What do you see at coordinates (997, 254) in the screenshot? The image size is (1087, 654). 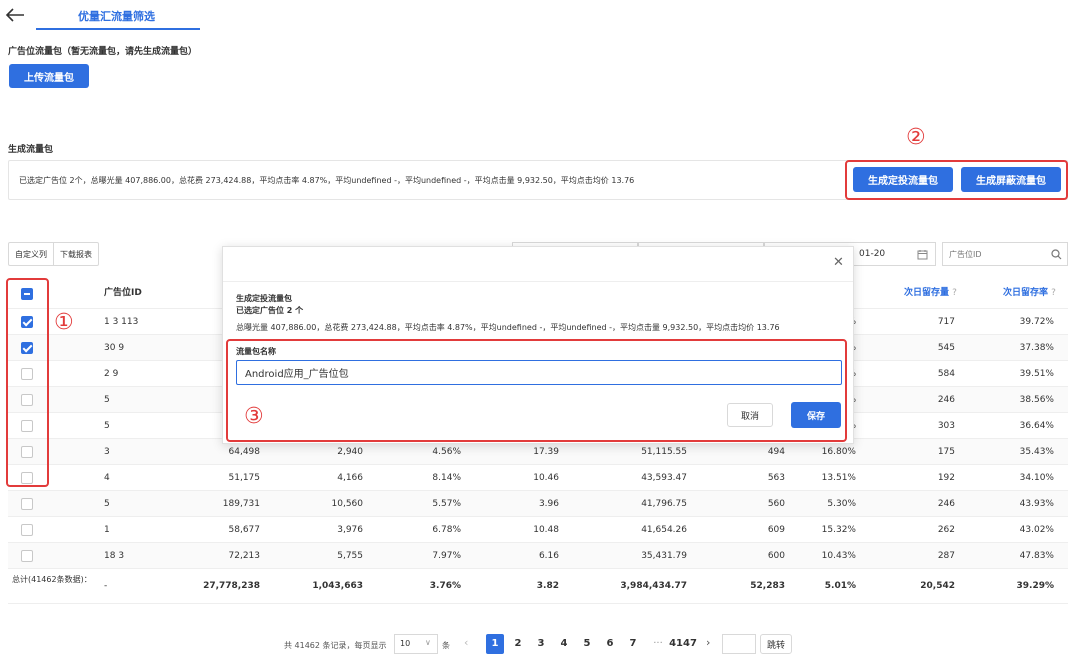 I see `search-input` at bounding box center [997, 254].